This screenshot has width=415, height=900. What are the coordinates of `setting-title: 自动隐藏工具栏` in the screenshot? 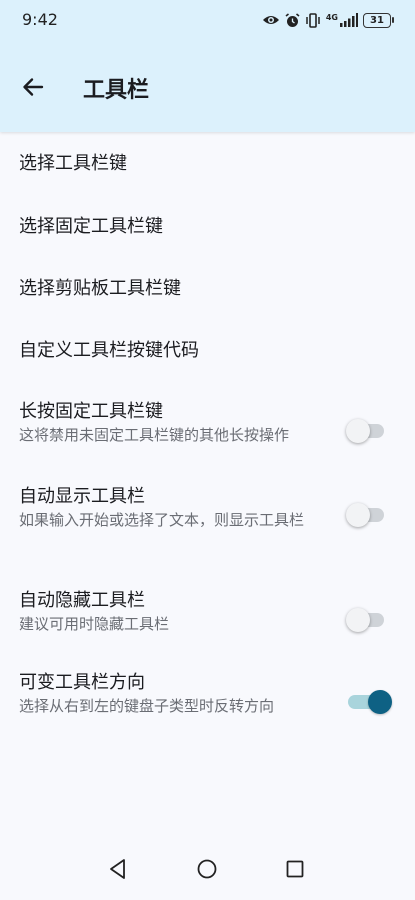 It's located at (82, 600).